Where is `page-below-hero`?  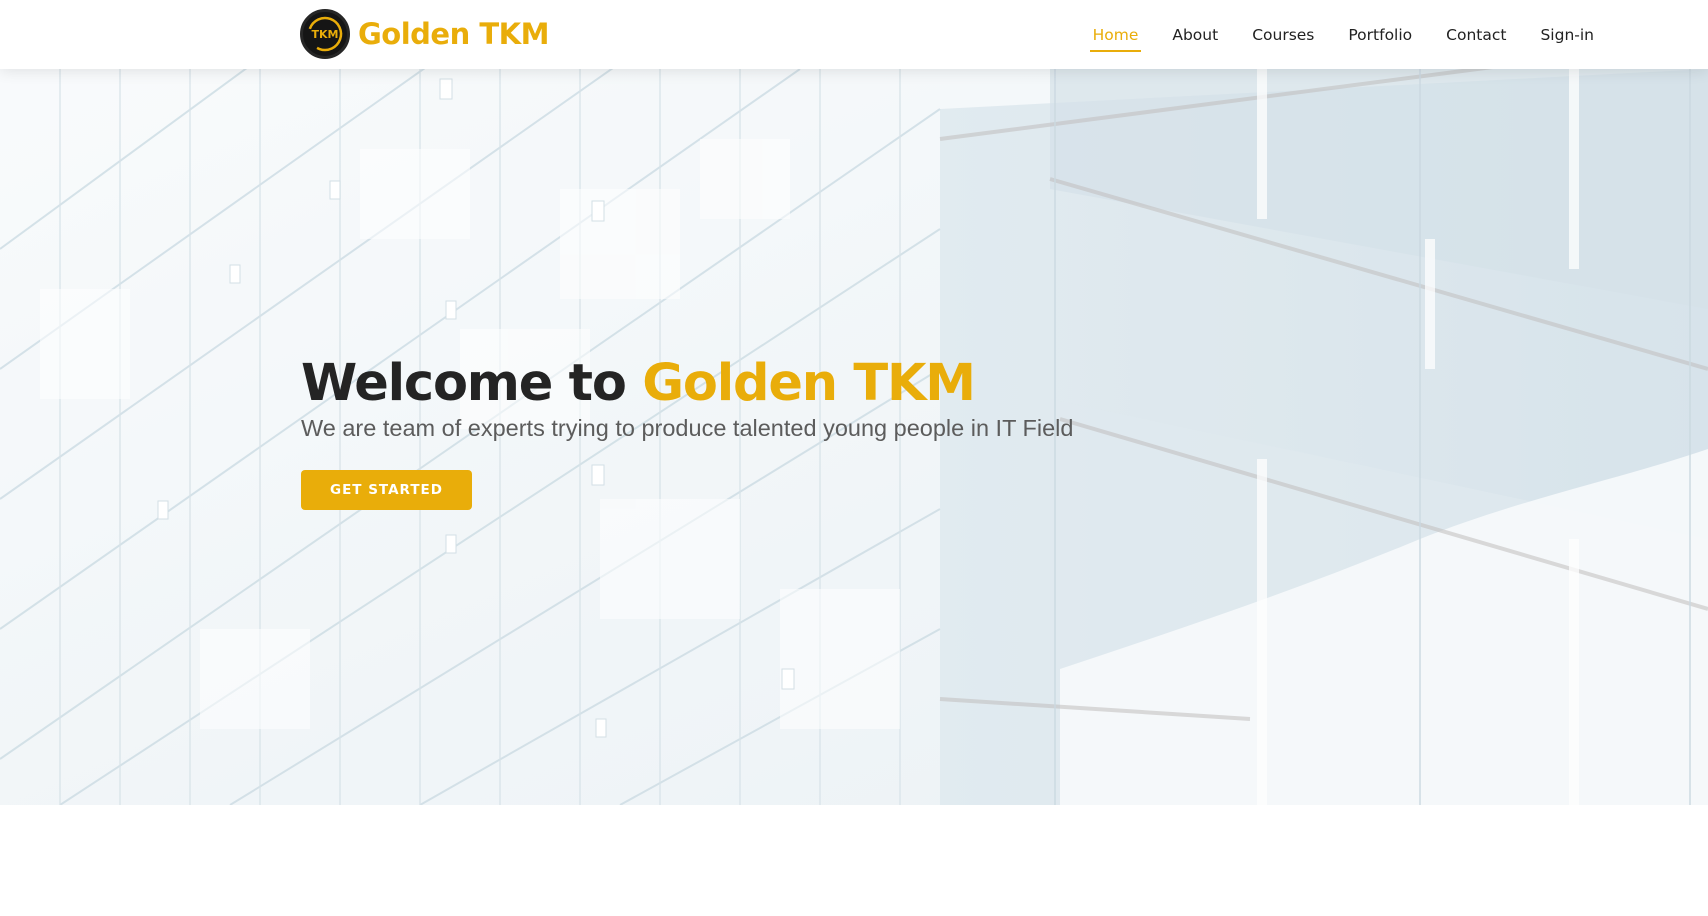
page-below-hero is located at coordinates (854, 860).